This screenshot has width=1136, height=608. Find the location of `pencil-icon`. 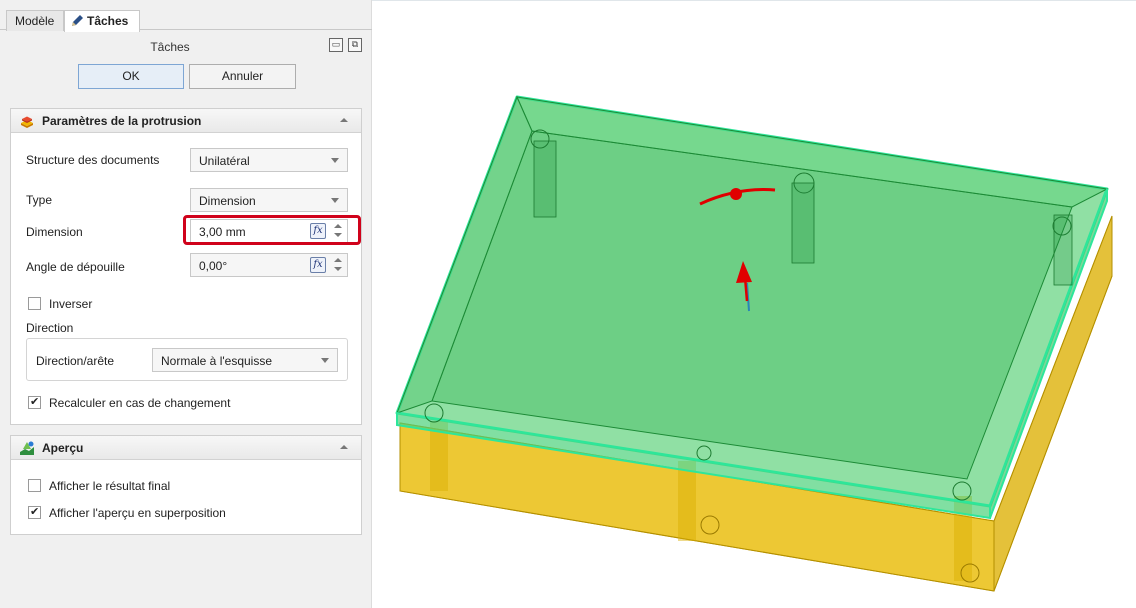

pencil-icon is located at coordinates (77, 20).